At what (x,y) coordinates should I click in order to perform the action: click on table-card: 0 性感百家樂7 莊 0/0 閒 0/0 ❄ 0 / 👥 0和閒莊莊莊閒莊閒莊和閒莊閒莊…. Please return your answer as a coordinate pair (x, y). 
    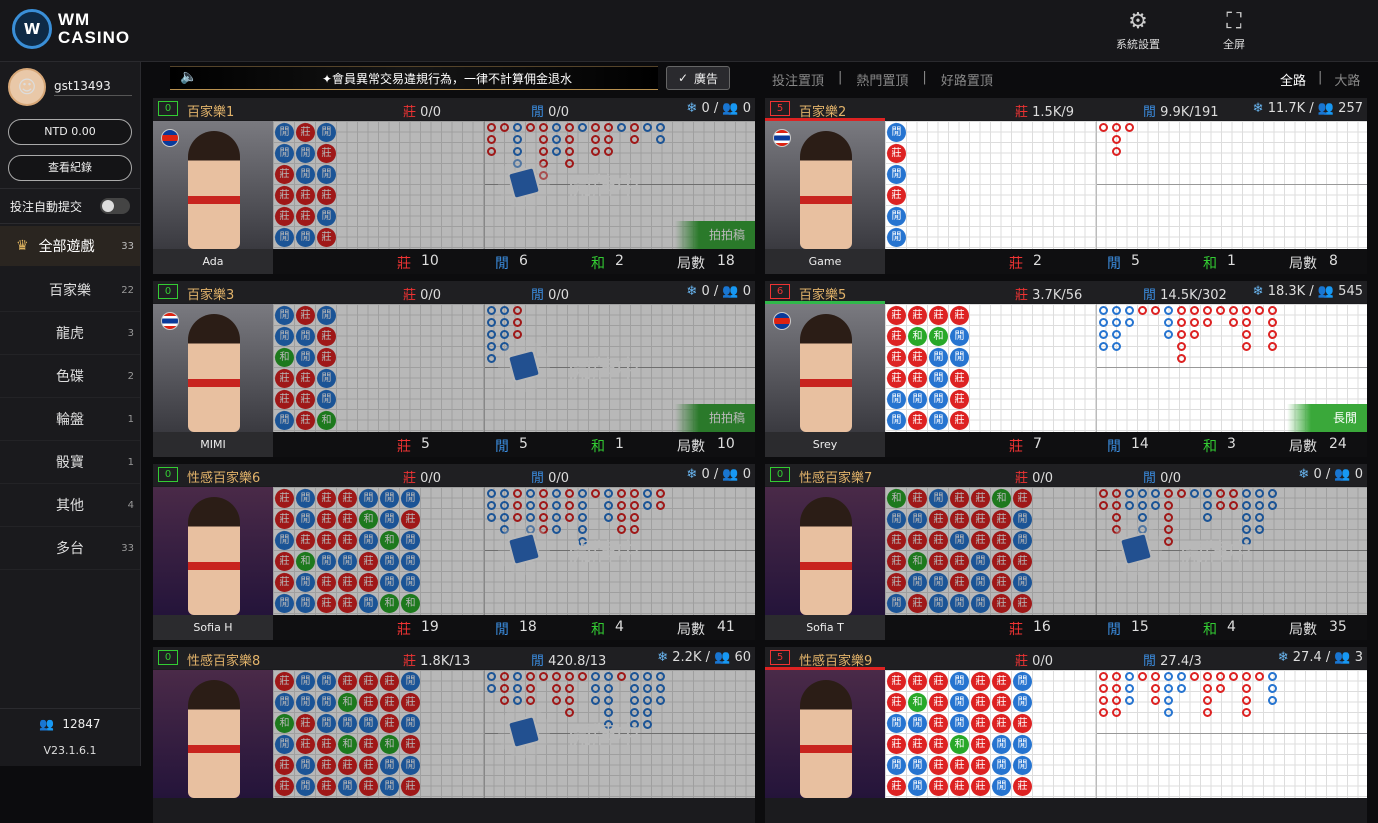
    Looking at the image, I should click on (1066, 552).